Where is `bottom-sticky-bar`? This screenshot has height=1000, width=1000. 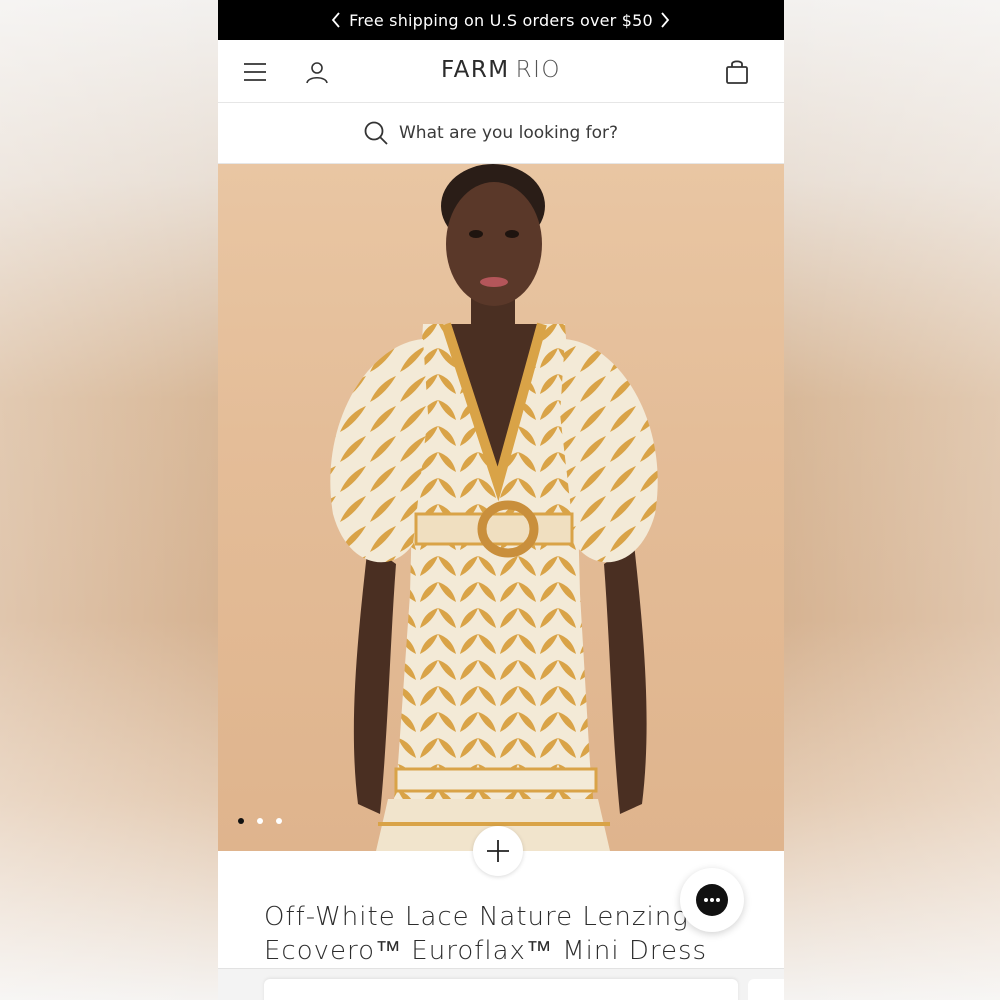 bottom-sticky-bar is located at coordinates (501, 984).